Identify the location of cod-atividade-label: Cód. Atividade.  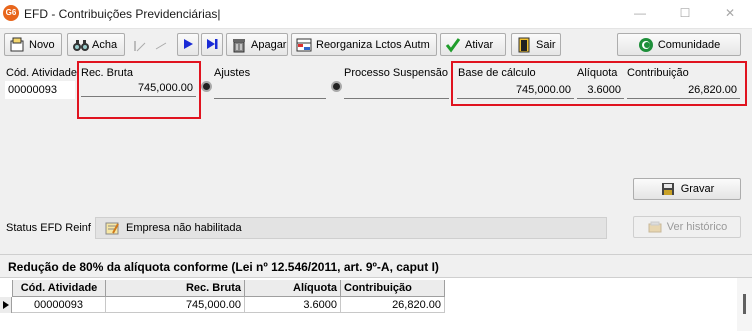
(41, 73).